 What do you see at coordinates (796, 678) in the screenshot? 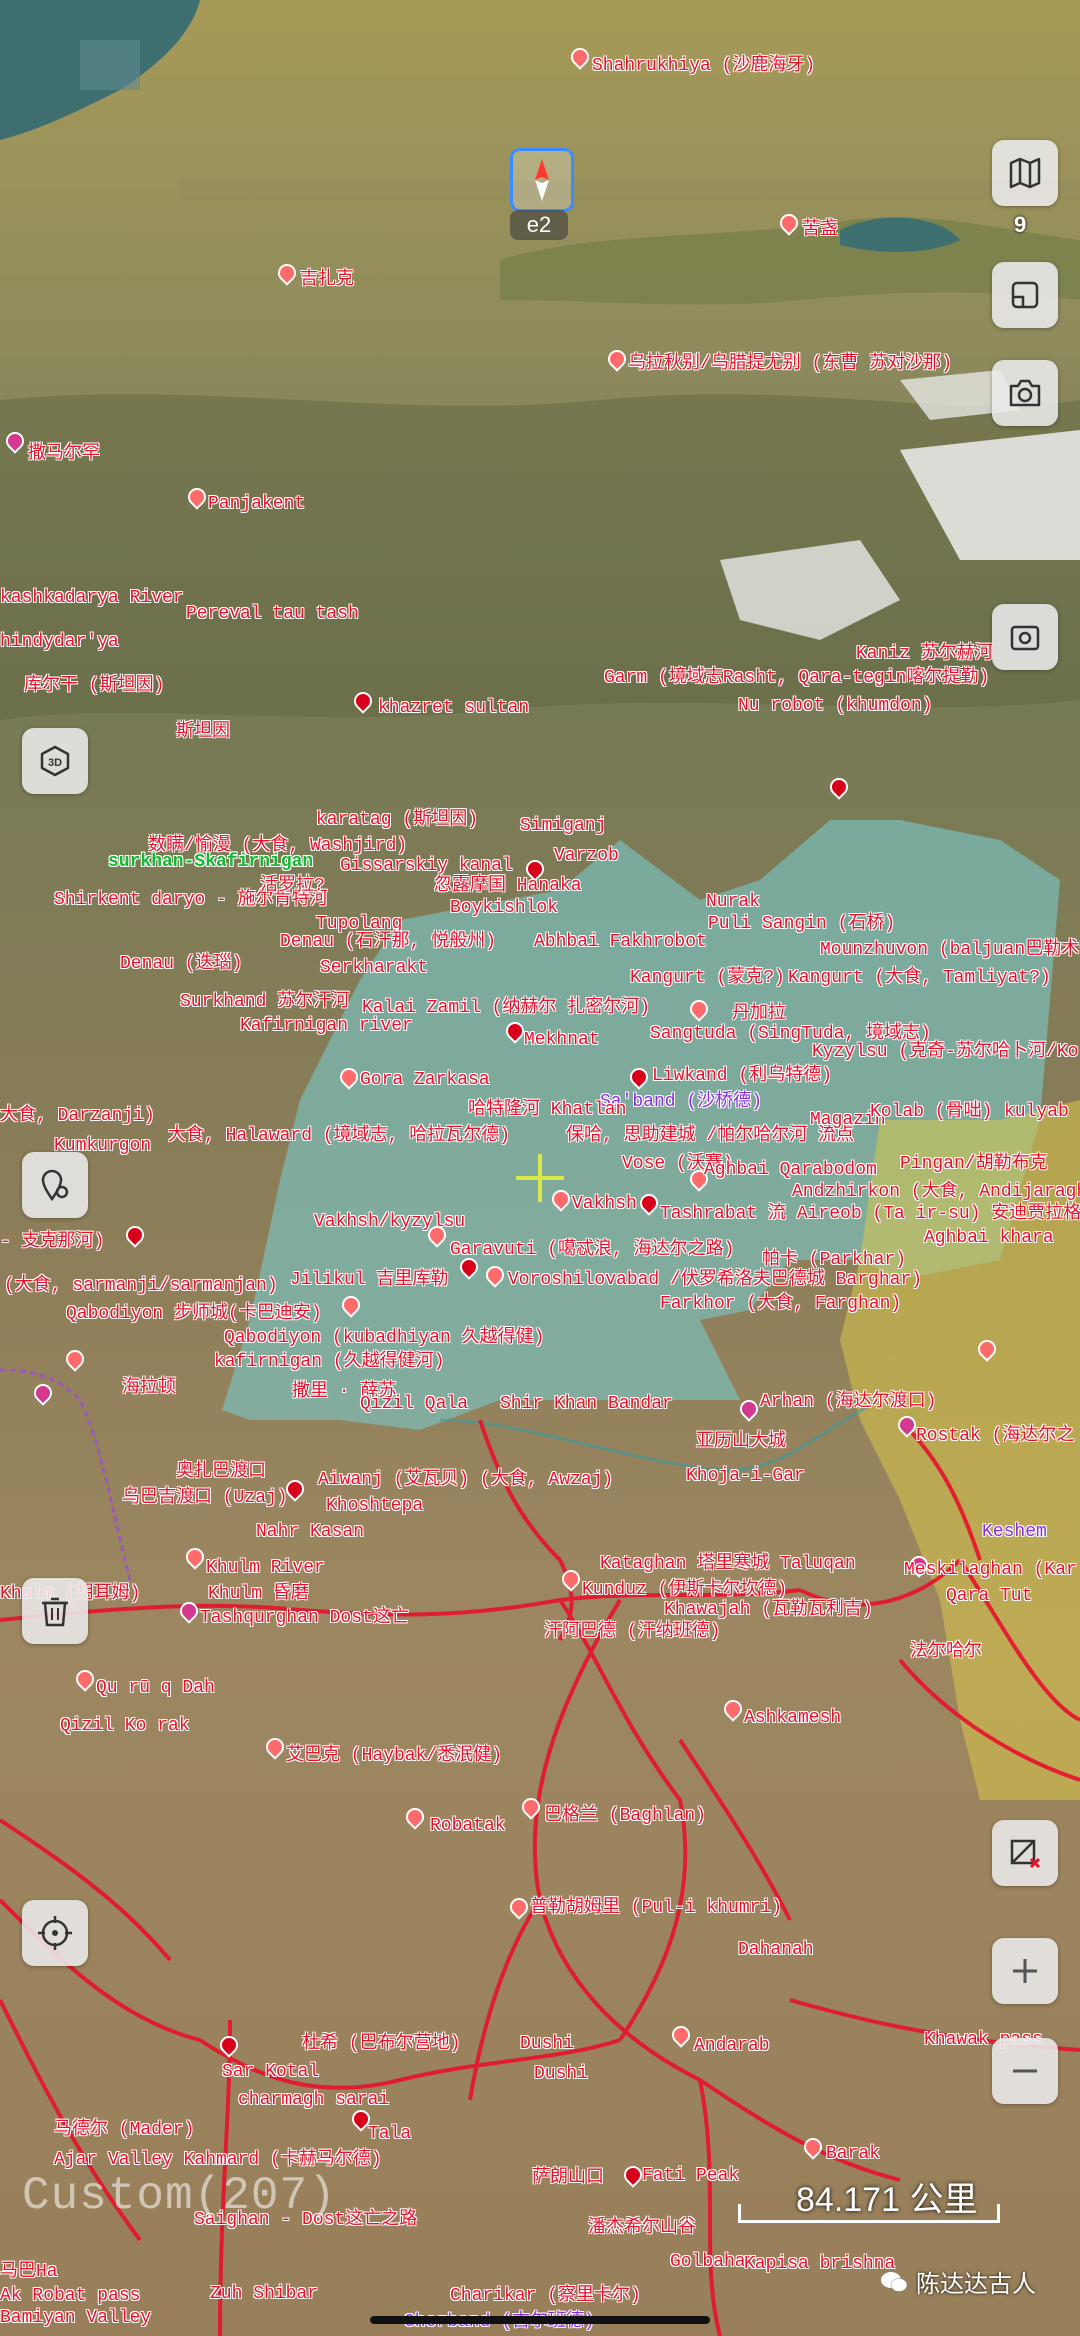
I see `place-label: Garm (境域志Rasht, Qara-tegin喀尔提勤)` at bounding box center [796, 678].